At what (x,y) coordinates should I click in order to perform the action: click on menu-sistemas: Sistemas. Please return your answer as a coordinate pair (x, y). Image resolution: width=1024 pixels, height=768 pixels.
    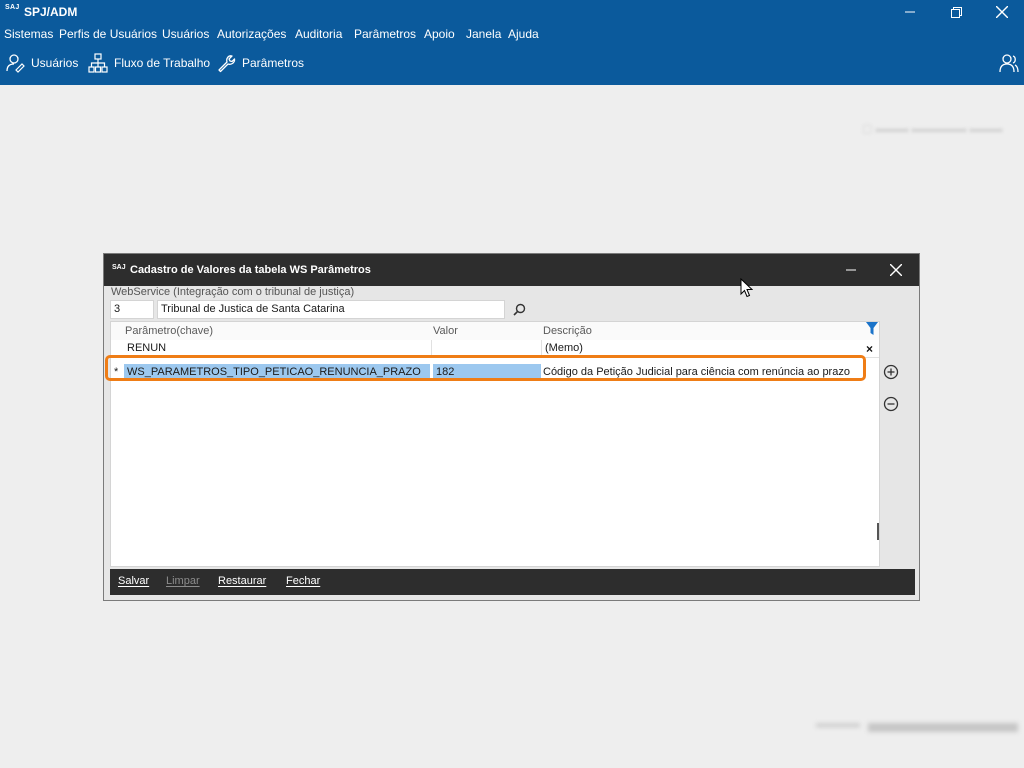
    Looking at the image, I should click on (28, 34).